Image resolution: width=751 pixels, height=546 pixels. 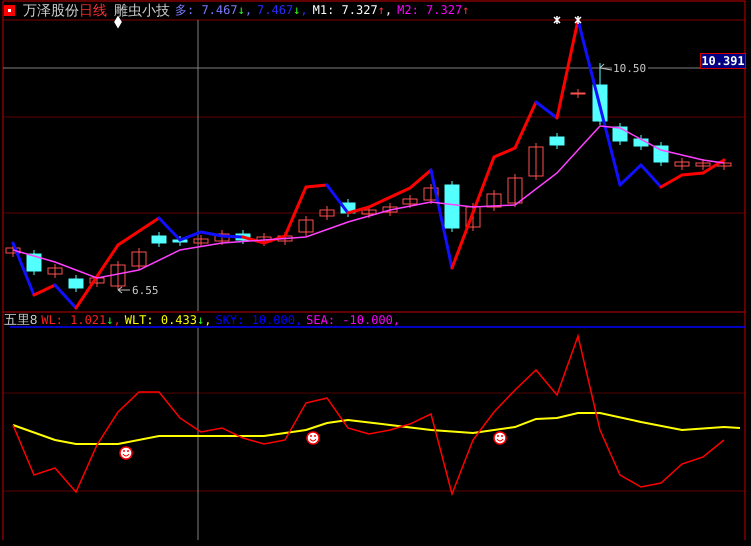 I want to click on oscillator-value: WLT: 0.433, so click(x=160, y=320).